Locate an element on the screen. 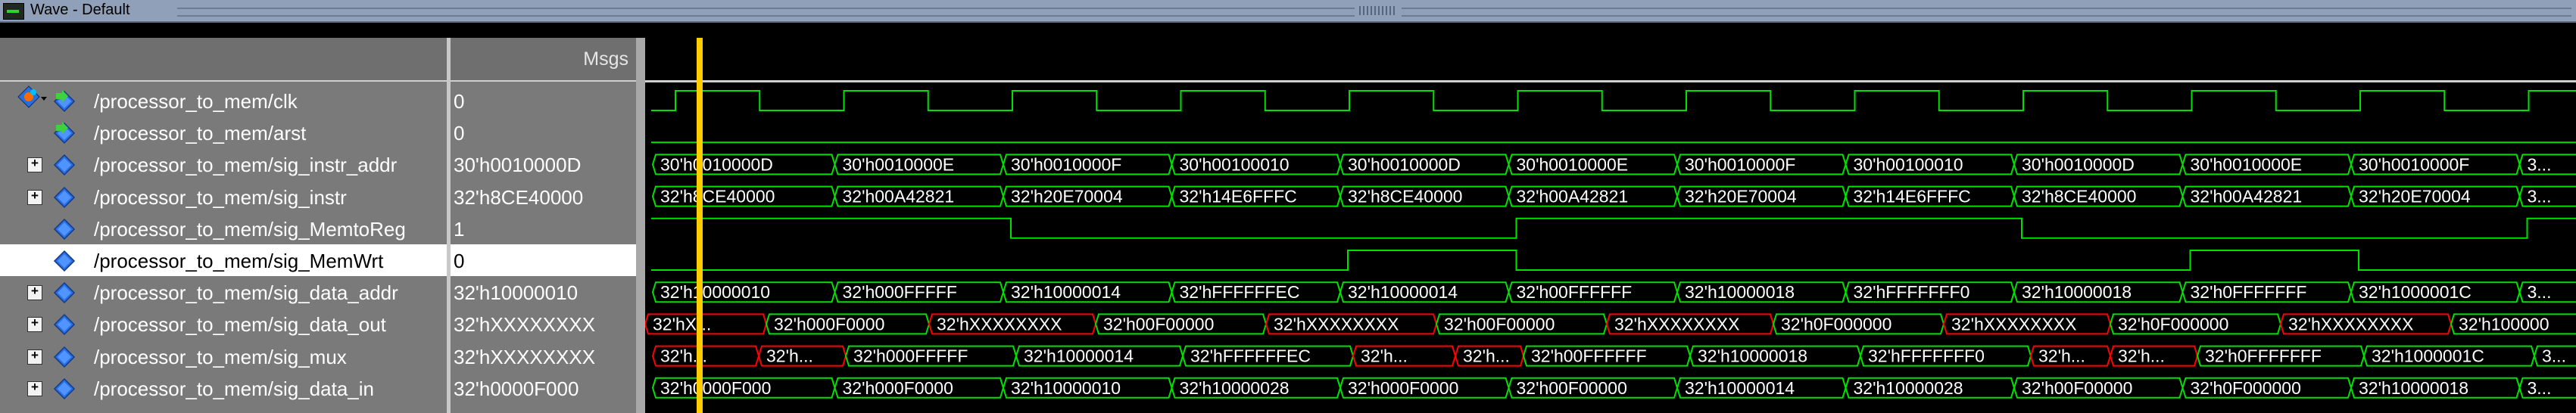  mux-value: 32'hFFFFFFEC is located at coordinates (1250, 356).